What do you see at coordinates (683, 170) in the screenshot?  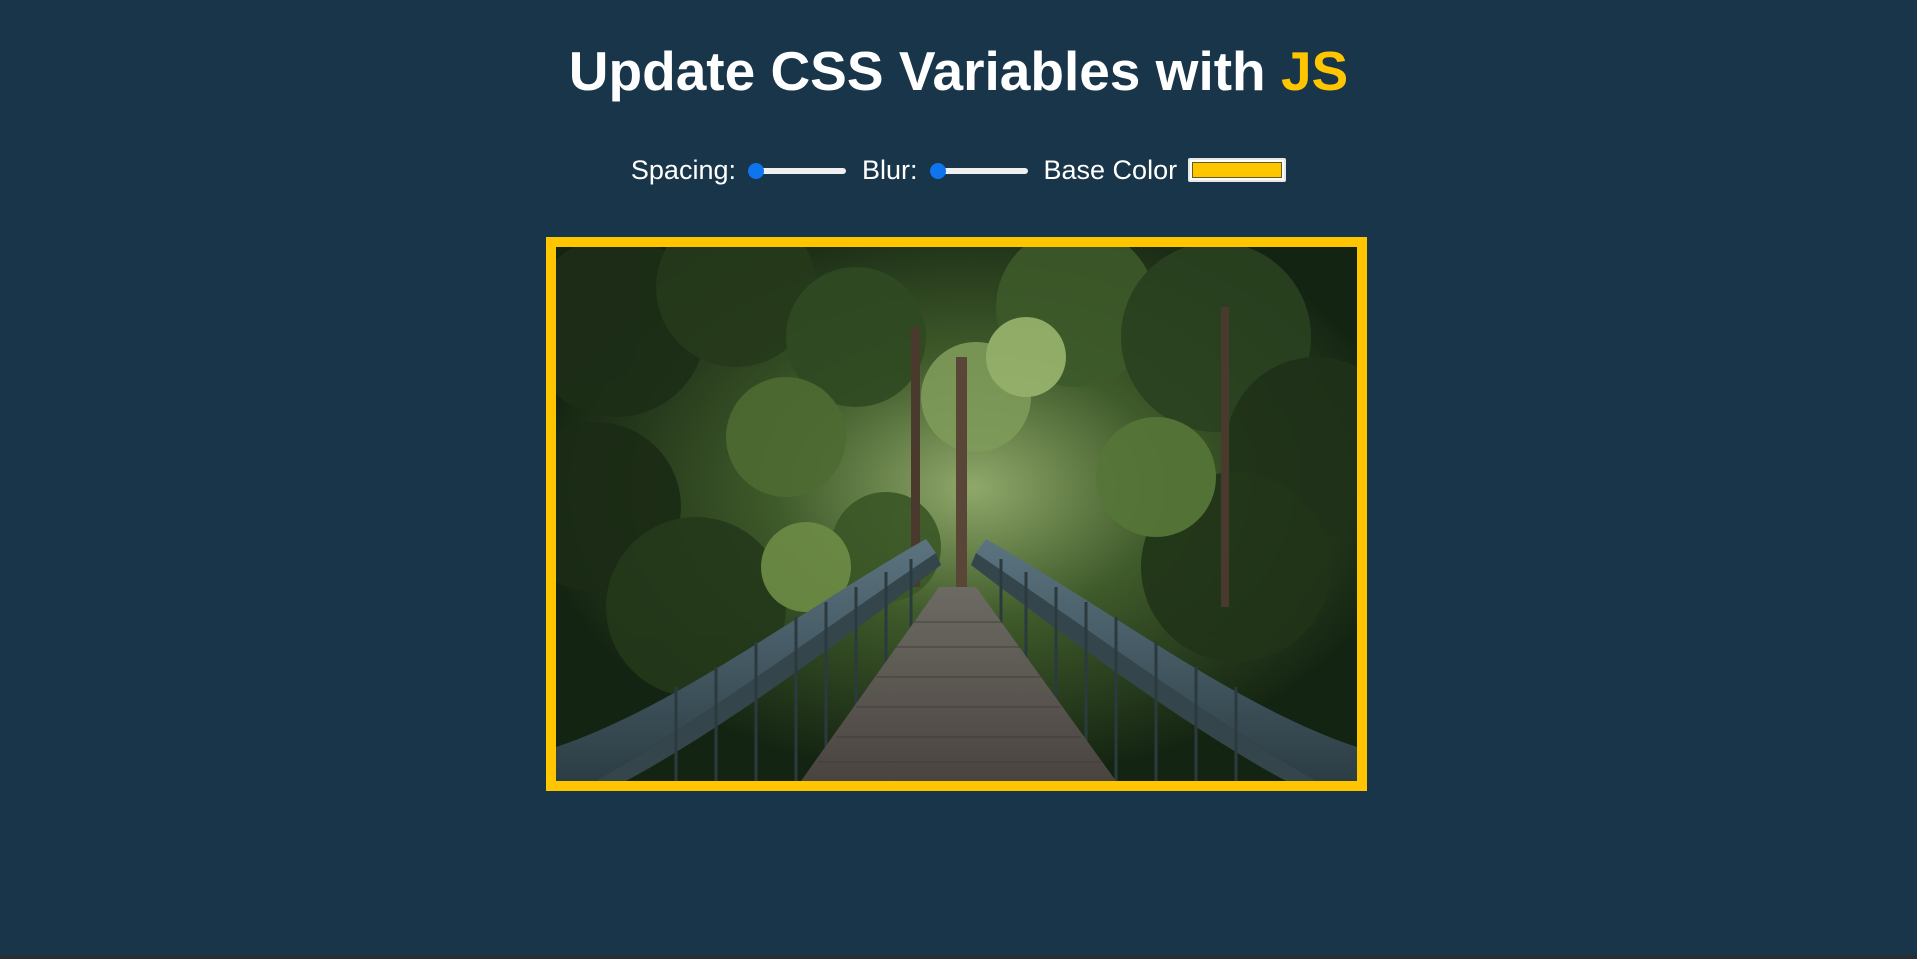 I see `spacing-label: Spacing:` at bounding box center [683, 170].